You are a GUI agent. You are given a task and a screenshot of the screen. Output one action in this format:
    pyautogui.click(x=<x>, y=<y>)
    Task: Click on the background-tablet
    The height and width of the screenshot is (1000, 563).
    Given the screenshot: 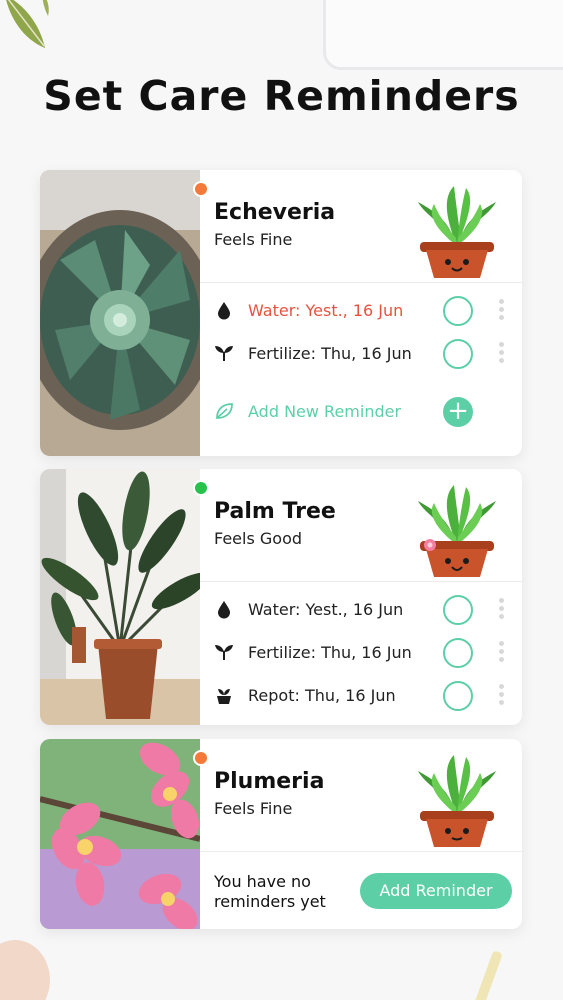 What is the action you would take?
    pyautogui.click(x=443, y=35)
    